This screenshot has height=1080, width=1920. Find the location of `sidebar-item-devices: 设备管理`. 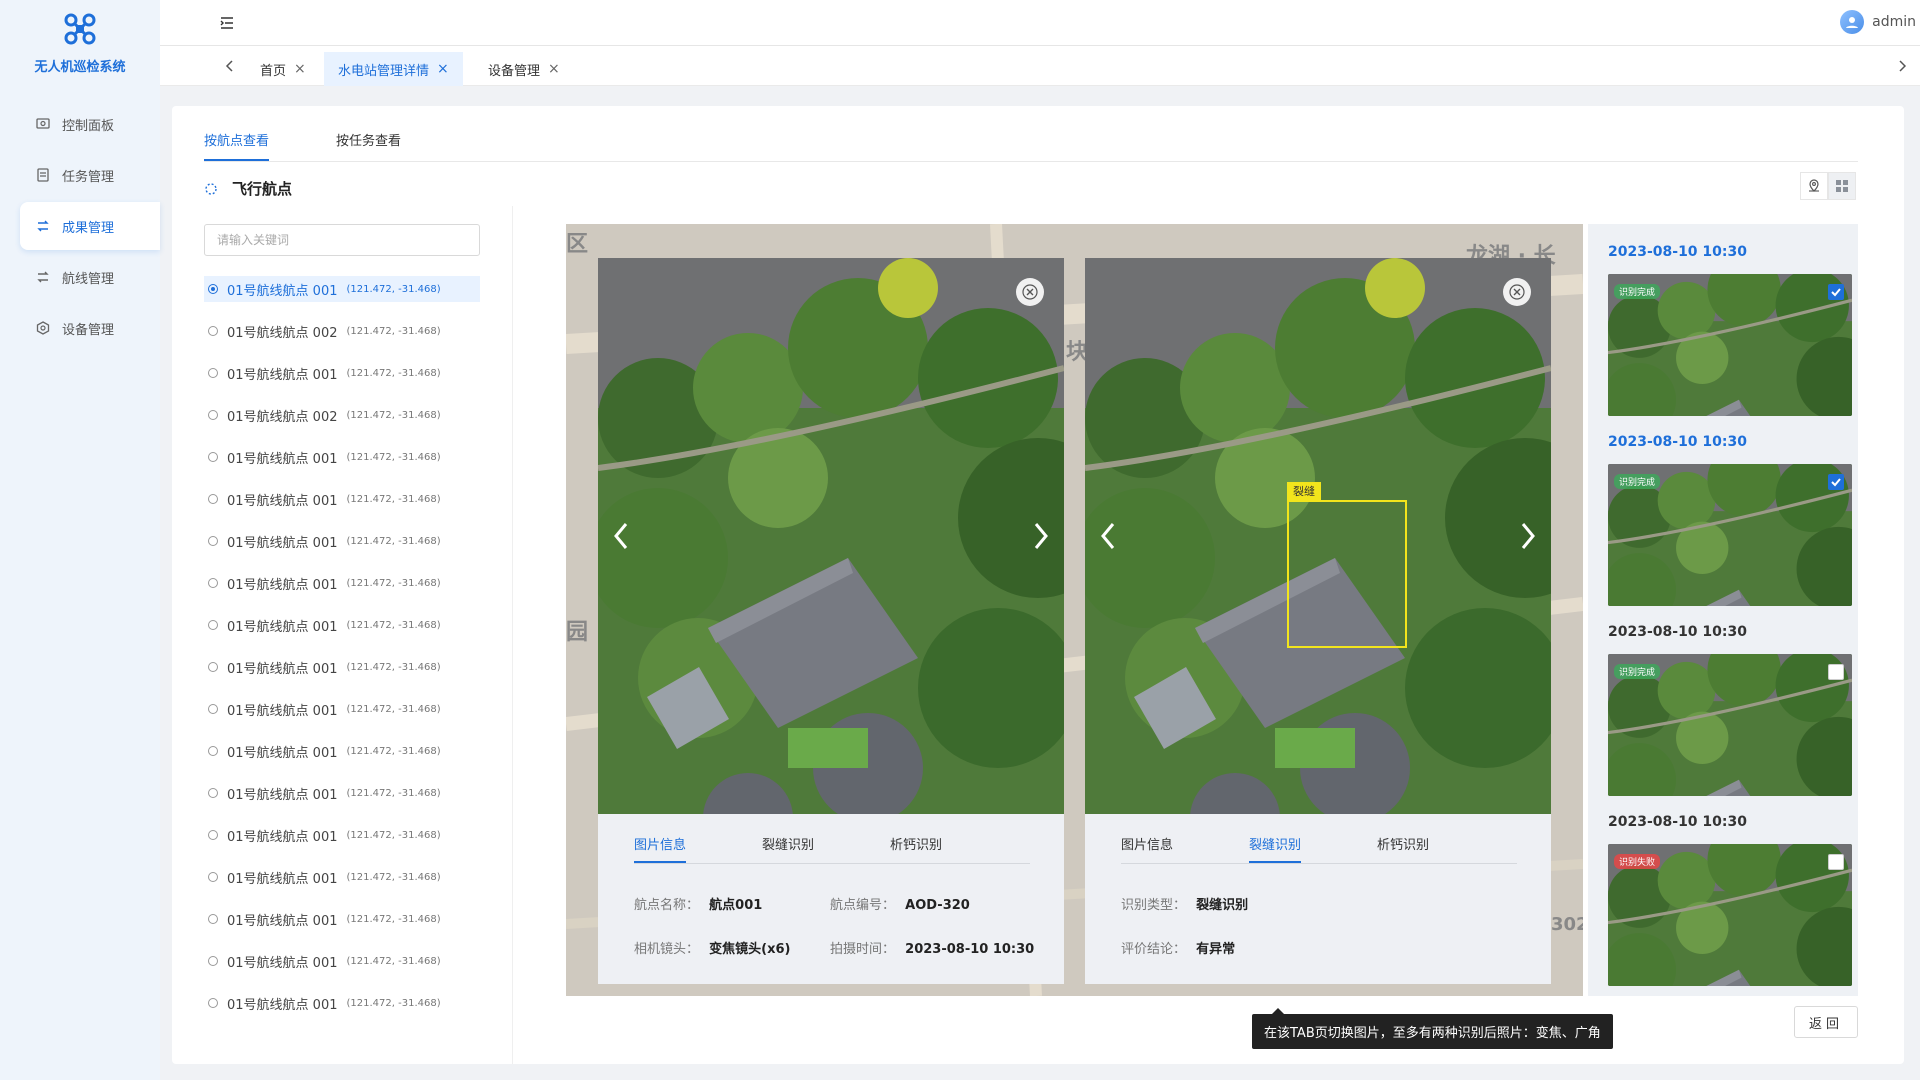

sidebar-item-devices: 设备管理 is located at coordinates (90, 328).